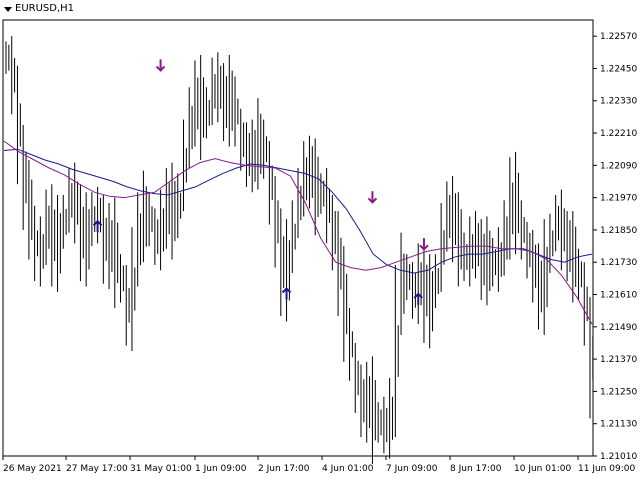  Describe the element at coordinates (618, 134) in the screenshot. I see `y-tick-label: 1.22210` at that location.